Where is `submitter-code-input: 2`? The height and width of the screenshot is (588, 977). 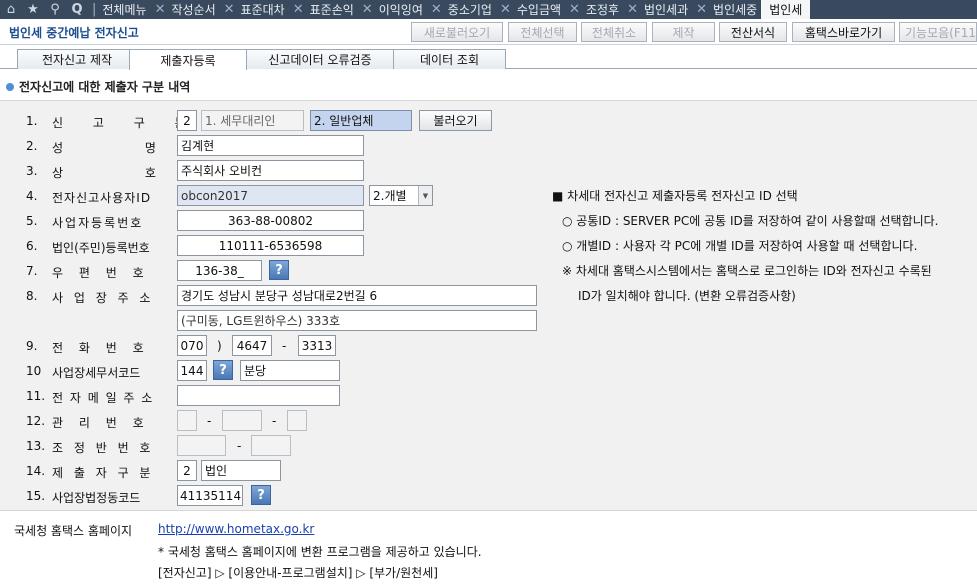 submitter-code-input: 2 is located at coordinates (187, 470).